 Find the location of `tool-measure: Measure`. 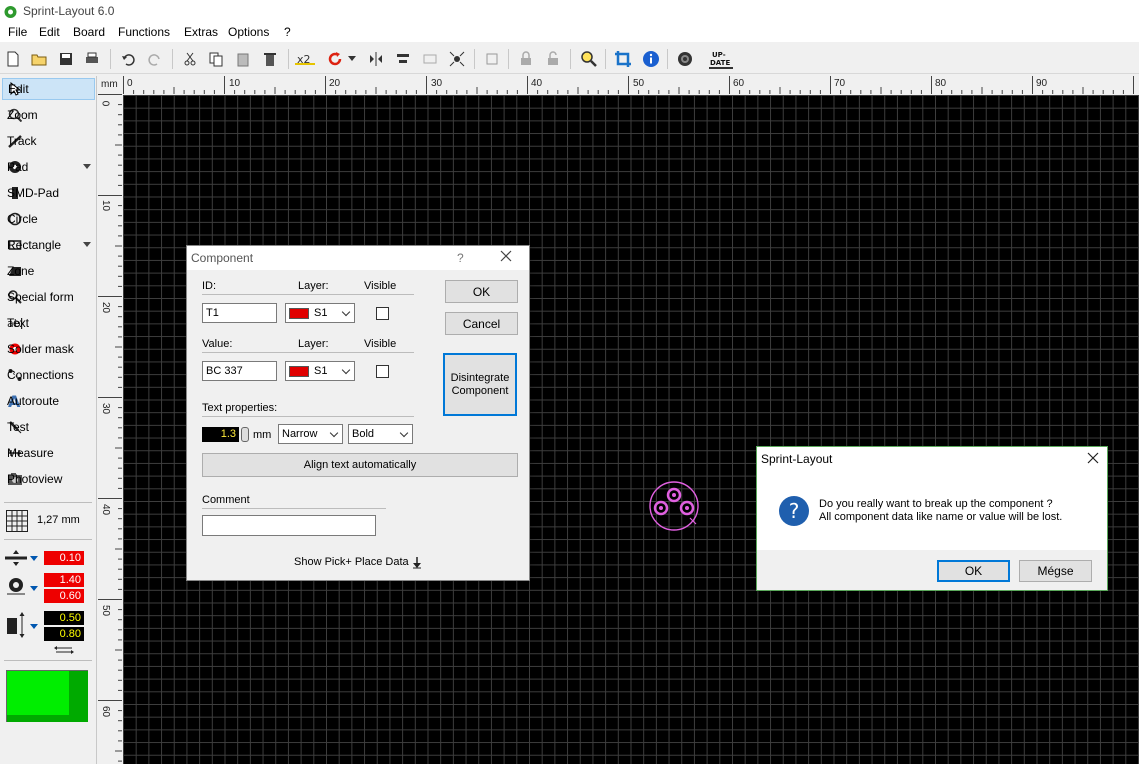

tool-measure: Measure is located at coordinates (48, 453).